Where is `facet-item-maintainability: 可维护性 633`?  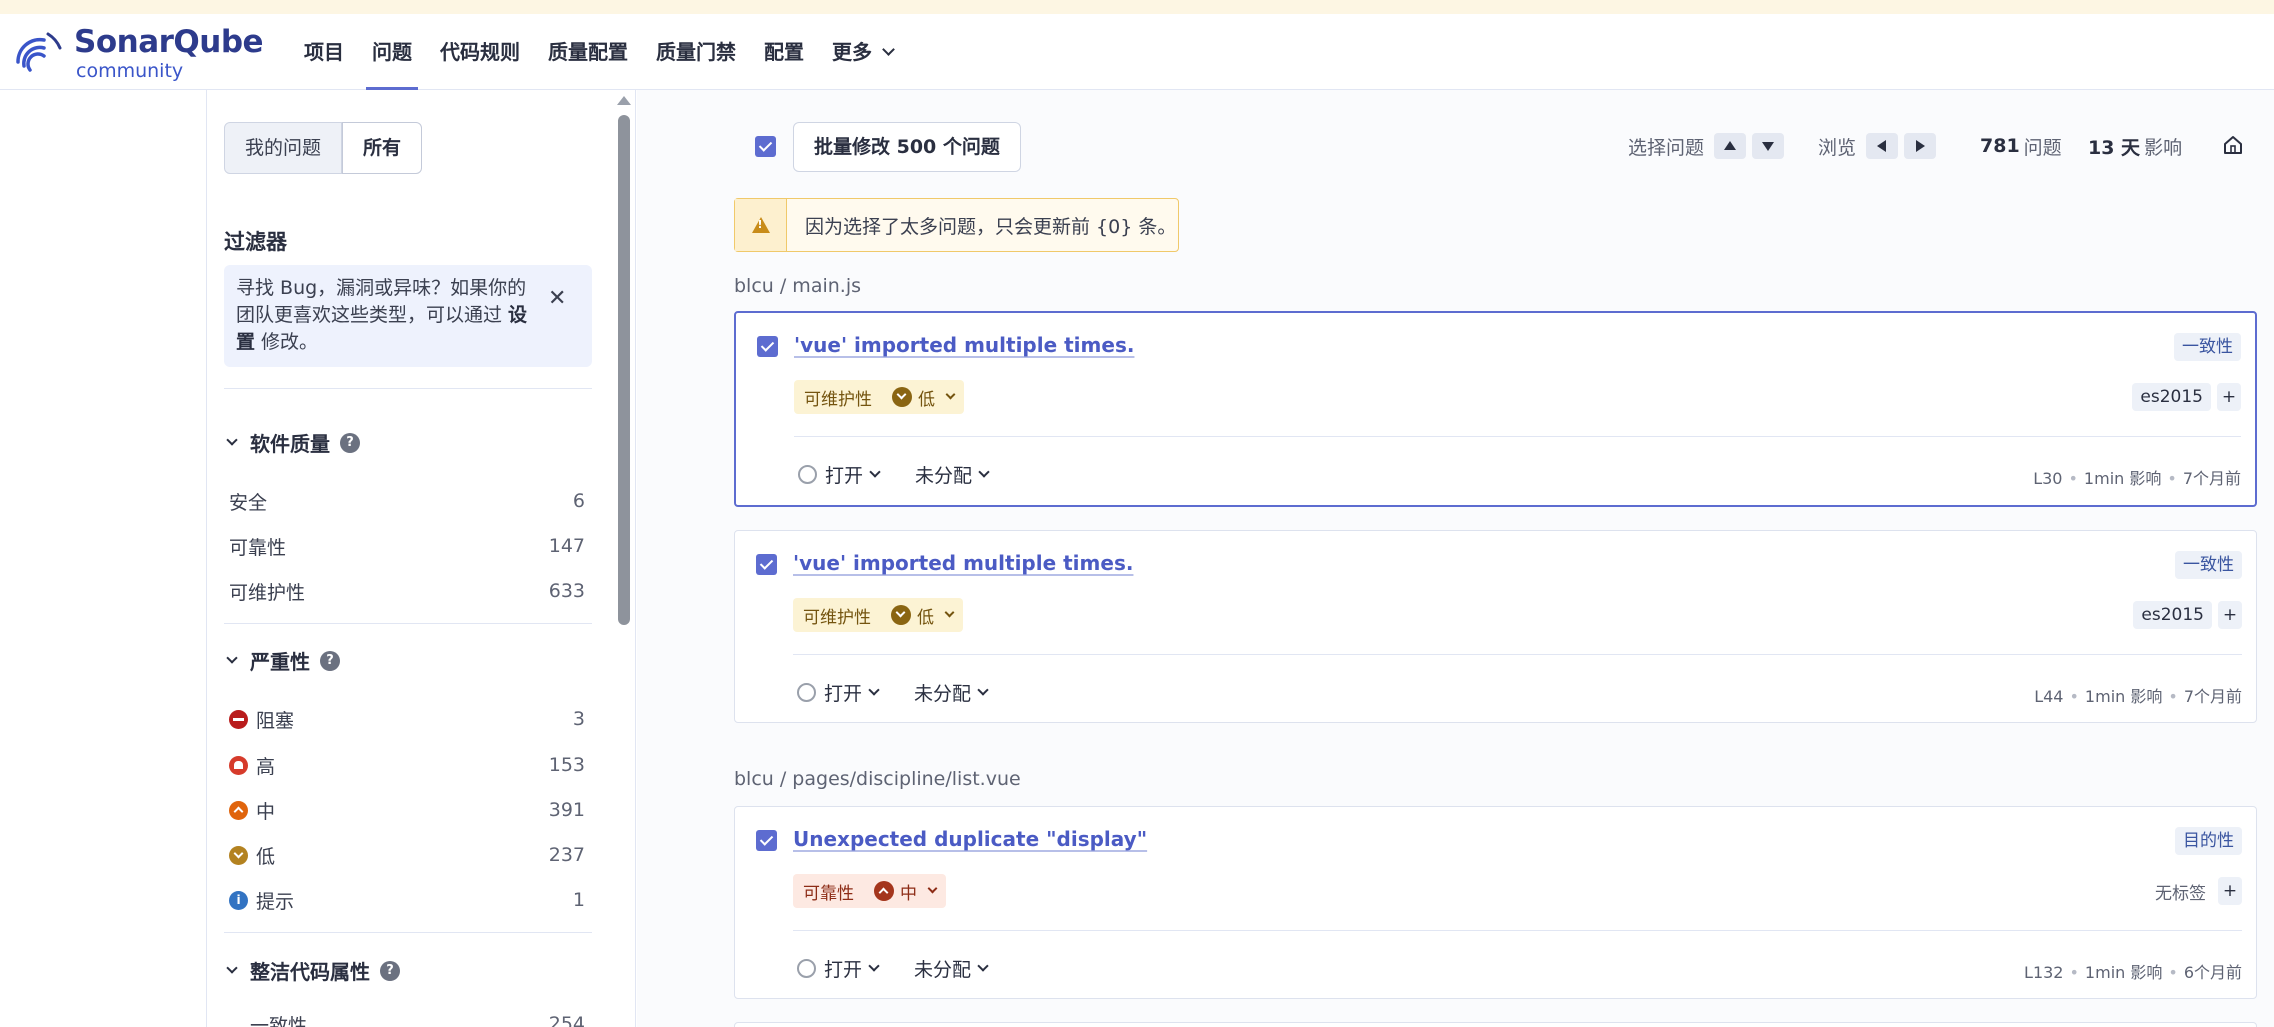 facet-item-maintainability: 可维护性 633 is located at coordinates (407, 591).